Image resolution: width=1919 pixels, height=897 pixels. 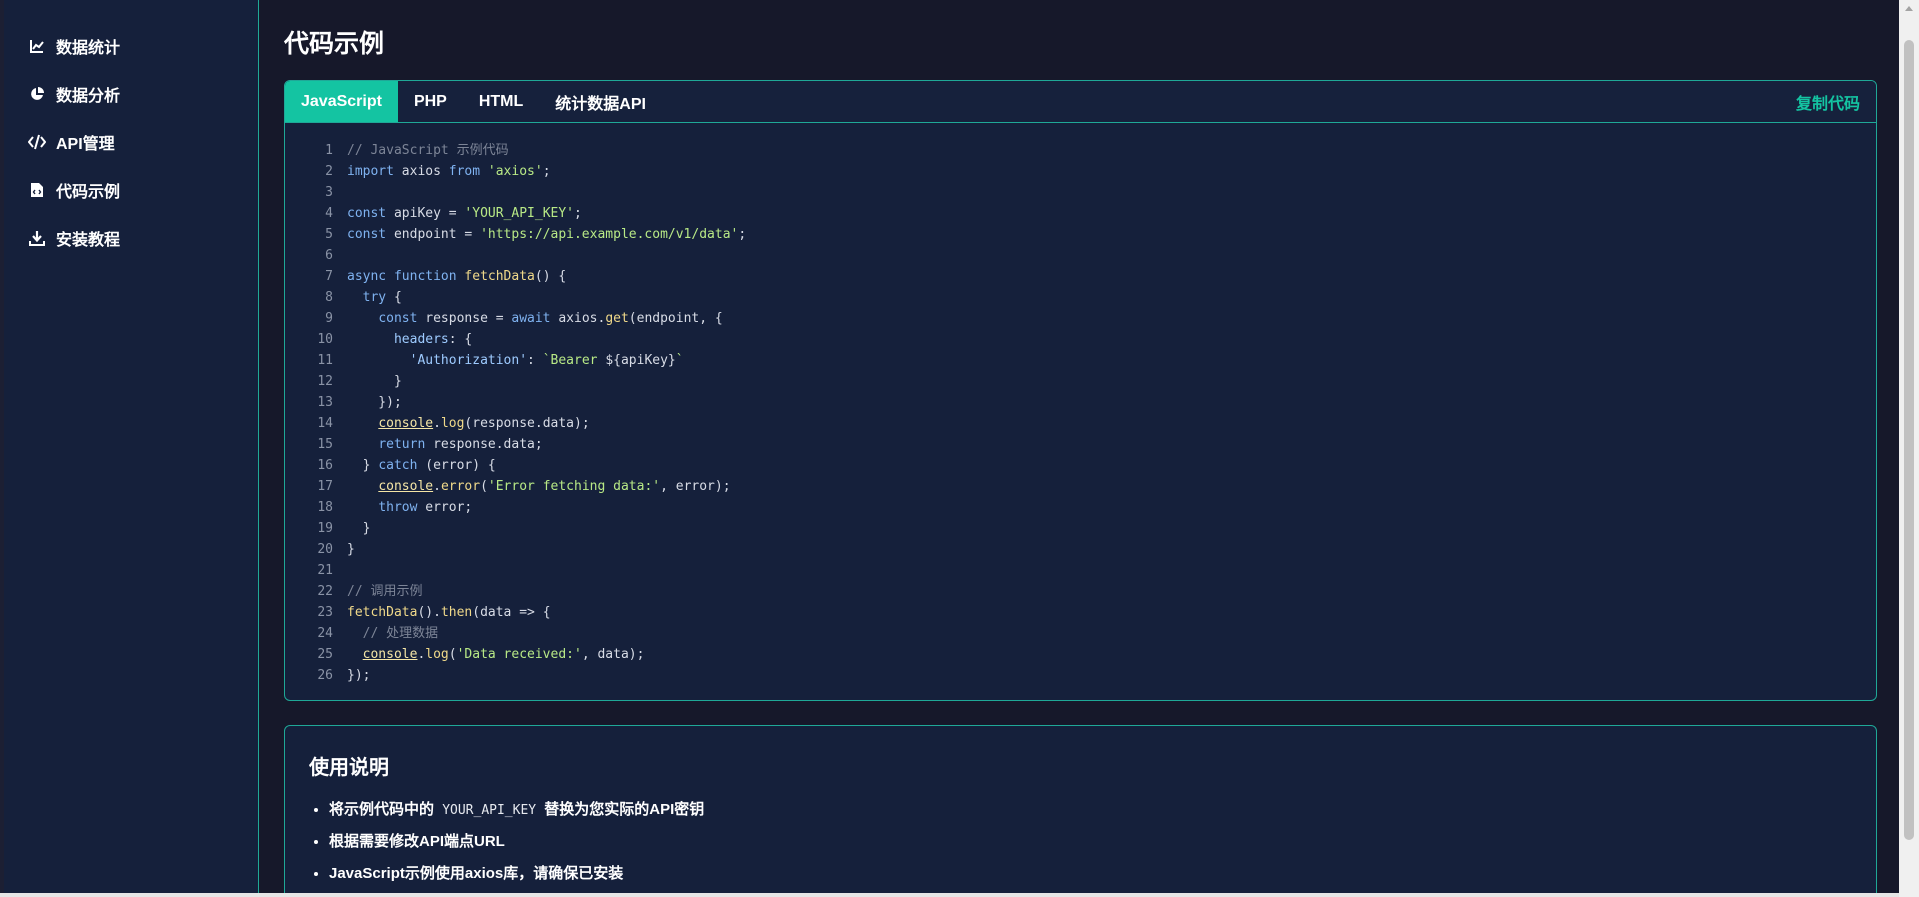 I want to click on code-line: 3, so click(x=1080, y=192).